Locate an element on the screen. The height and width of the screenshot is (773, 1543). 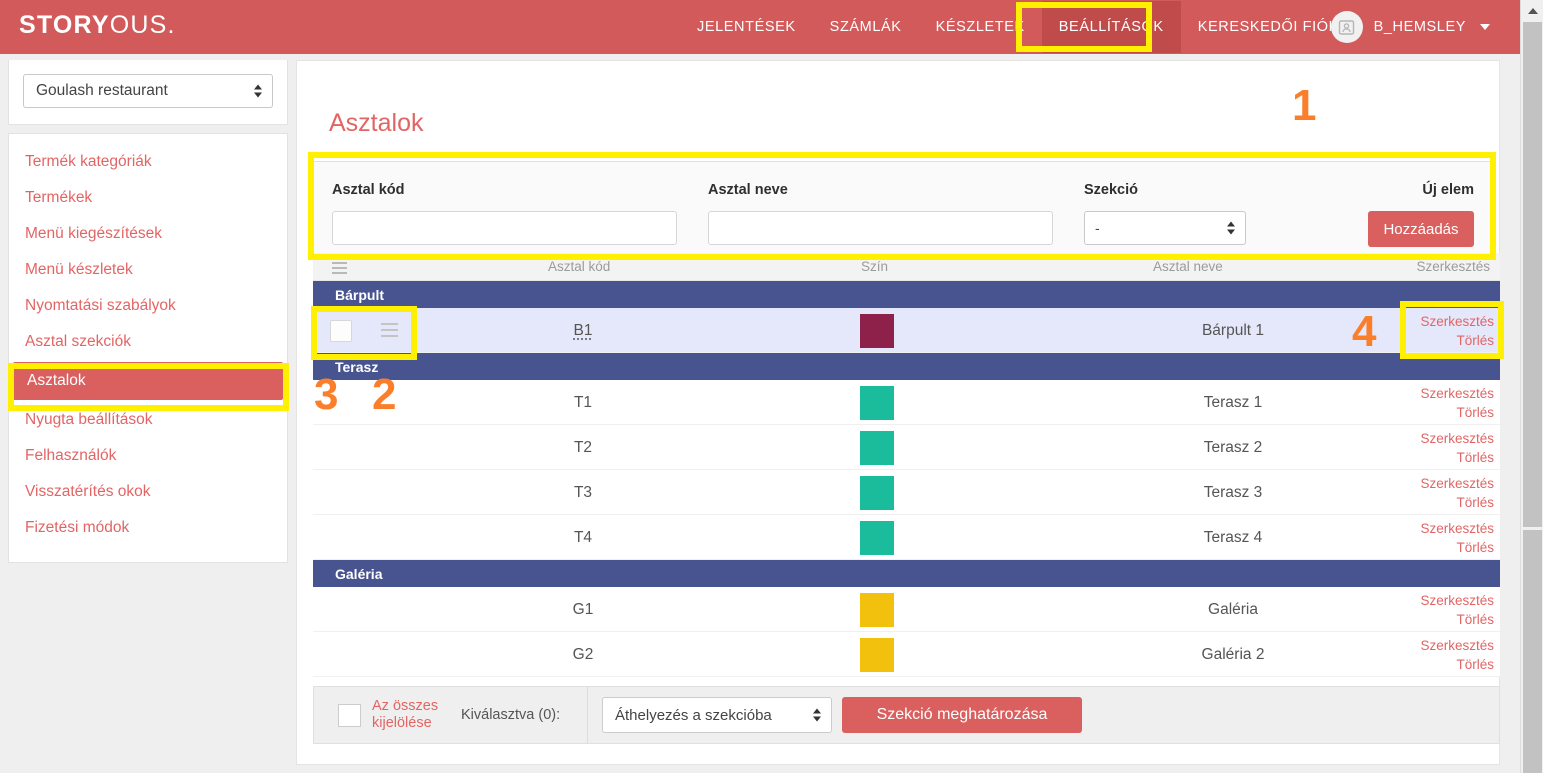
select-all-link: Az összes kijelölése is located at coordinates (411, 715).